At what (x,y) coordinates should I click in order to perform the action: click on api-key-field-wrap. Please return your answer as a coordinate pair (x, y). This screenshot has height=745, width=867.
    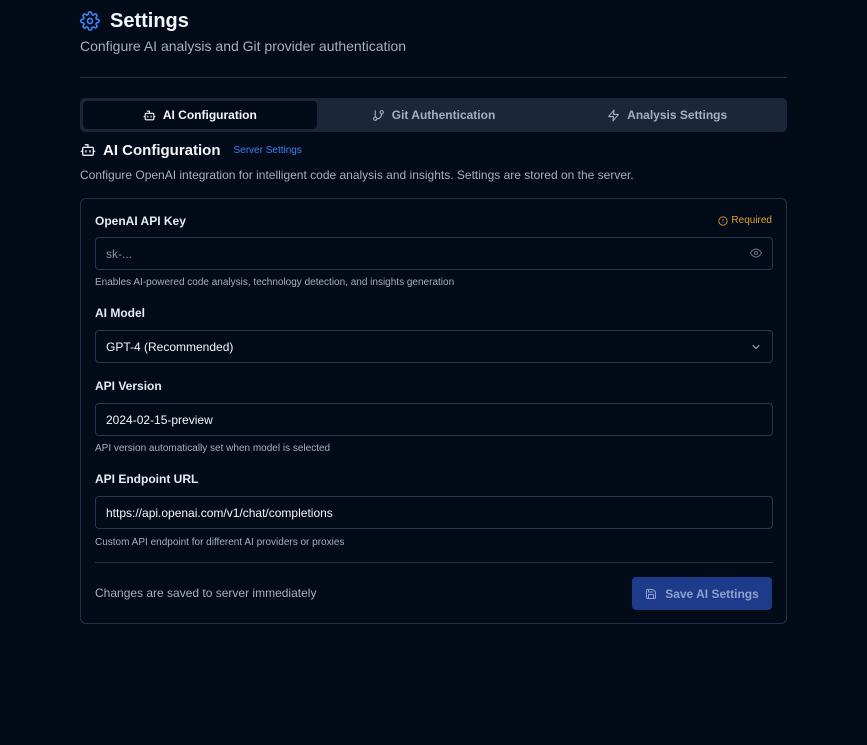
    Looking at the image, I should click on (433, 253).